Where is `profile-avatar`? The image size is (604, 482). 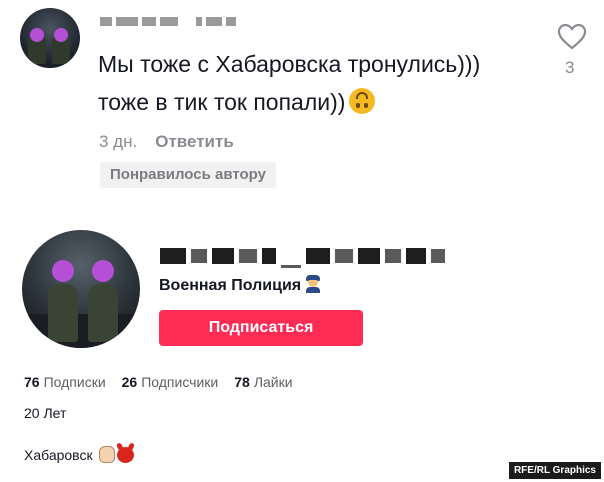
profile-avatar is located at coordinates (81, 289).